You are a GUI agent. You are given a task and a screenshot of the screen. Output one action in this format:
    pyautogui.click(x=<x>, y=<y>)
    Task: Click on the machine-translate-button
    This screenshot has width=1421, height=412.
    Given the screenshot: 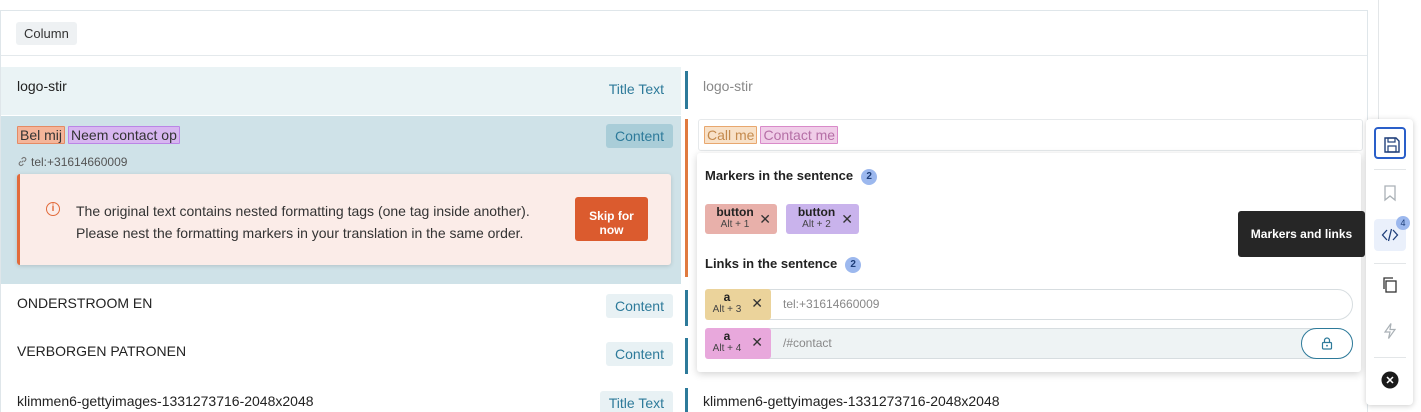 What is the action you would take?
    pyautogui.click(x=1390, y=331)
    